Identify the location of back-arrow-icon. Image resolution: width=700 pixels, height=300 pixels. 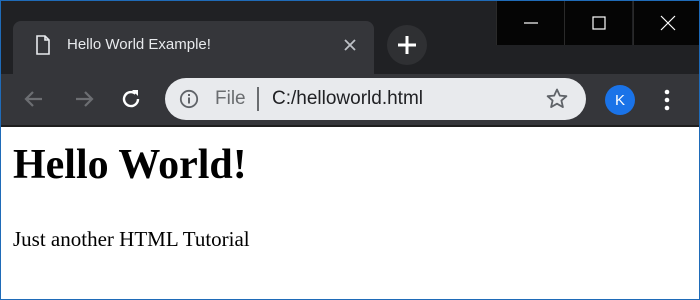
(34, 99).